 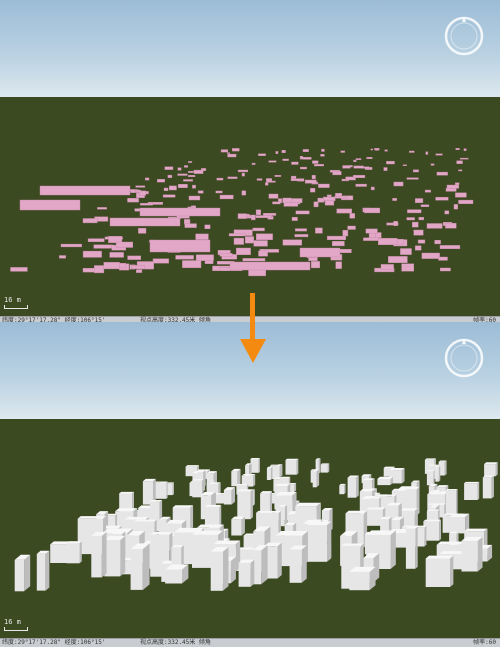 What do you see at coordinates (175, 642) in the screenshot?
I see `status-view-info: 视点高度:332.45米 倾角` at bounding box center [175, 642].